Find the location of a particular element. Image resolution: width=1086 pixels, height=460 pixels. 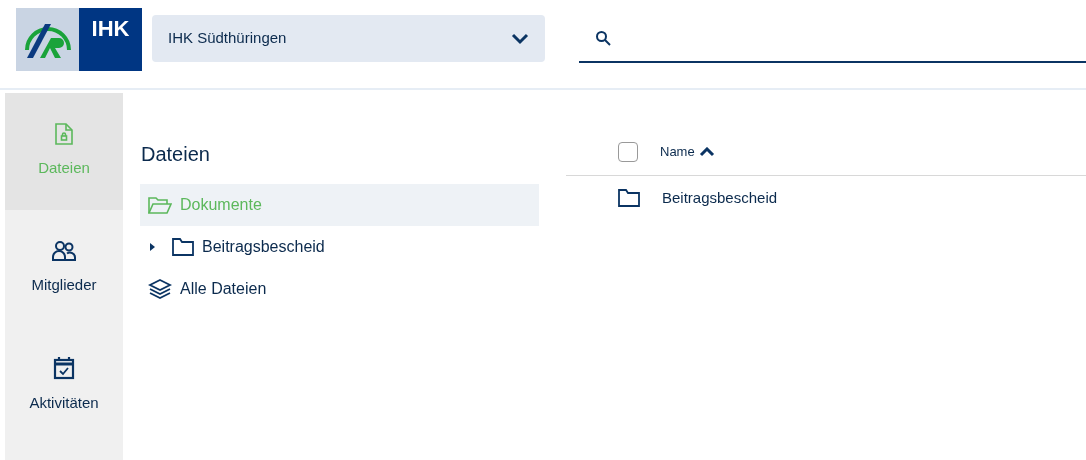

sort-icon is located at coordinates (706, 152).